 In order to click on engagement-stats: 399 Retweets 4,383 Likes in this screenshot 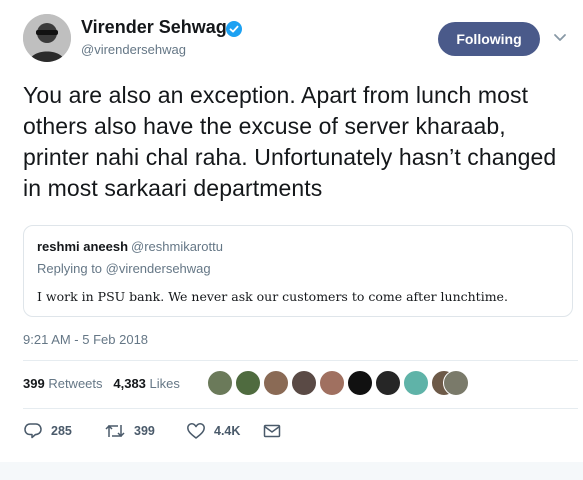, I will do `click(101, 383)`.